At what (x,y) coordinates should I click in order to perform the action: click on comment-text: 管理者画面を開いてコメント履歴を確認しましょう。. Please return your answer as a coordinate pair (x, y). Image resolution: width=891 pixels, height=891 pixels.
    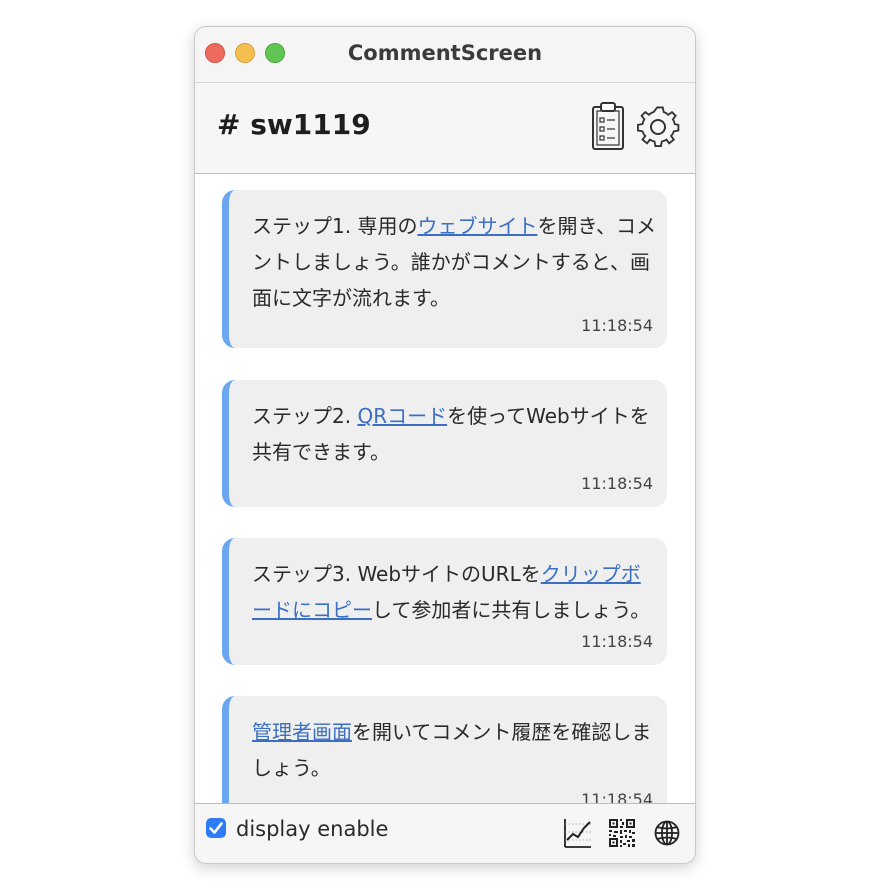
    Looking at the image, I should click on (454, 750).